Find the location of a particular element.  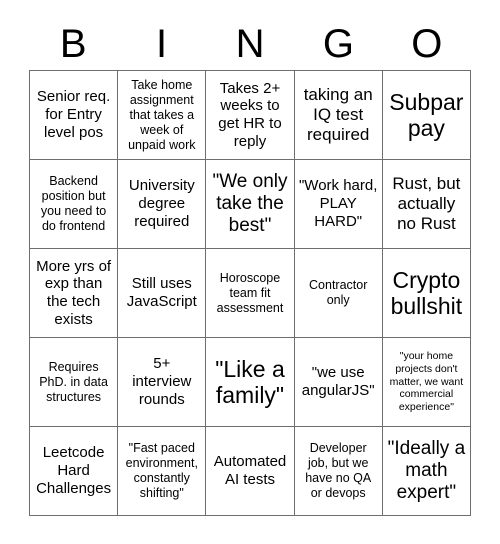

bingo-cell-label: "We only take the best" is located at coordinates (250, 203).